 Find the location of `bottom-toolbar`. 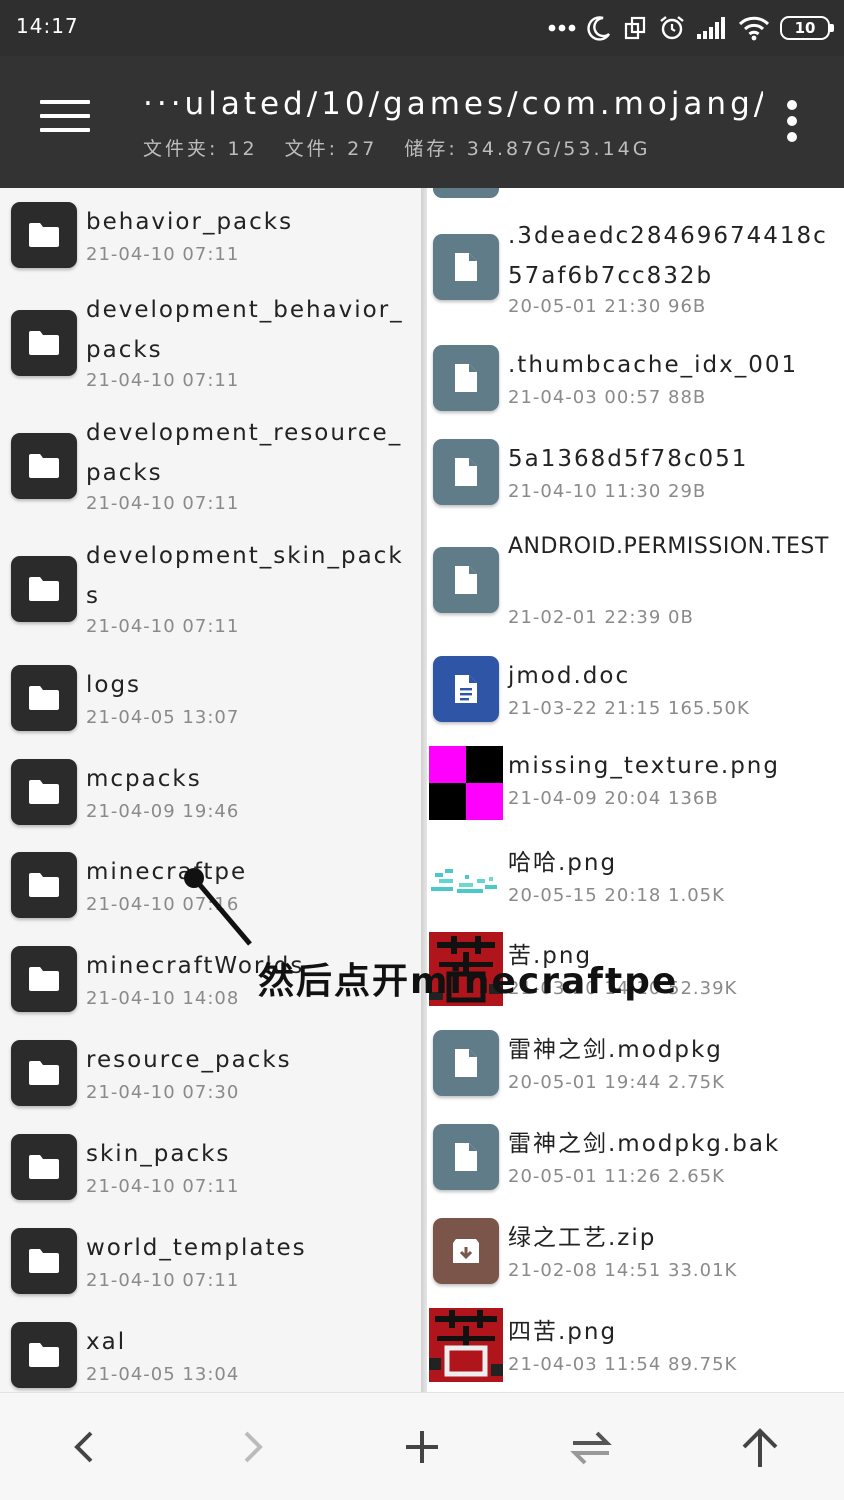

bottom-toolbar is located at coordinates (422, 1446).